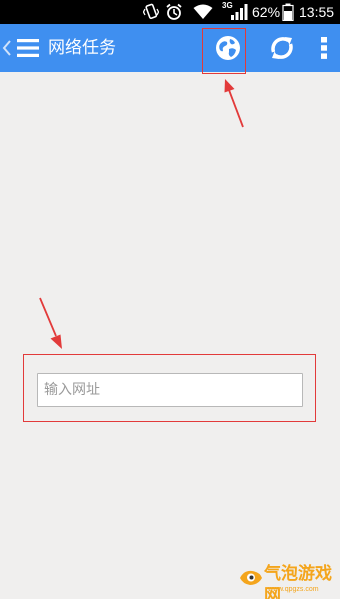  I want to click on vibrate-icon, so click(151, 11).